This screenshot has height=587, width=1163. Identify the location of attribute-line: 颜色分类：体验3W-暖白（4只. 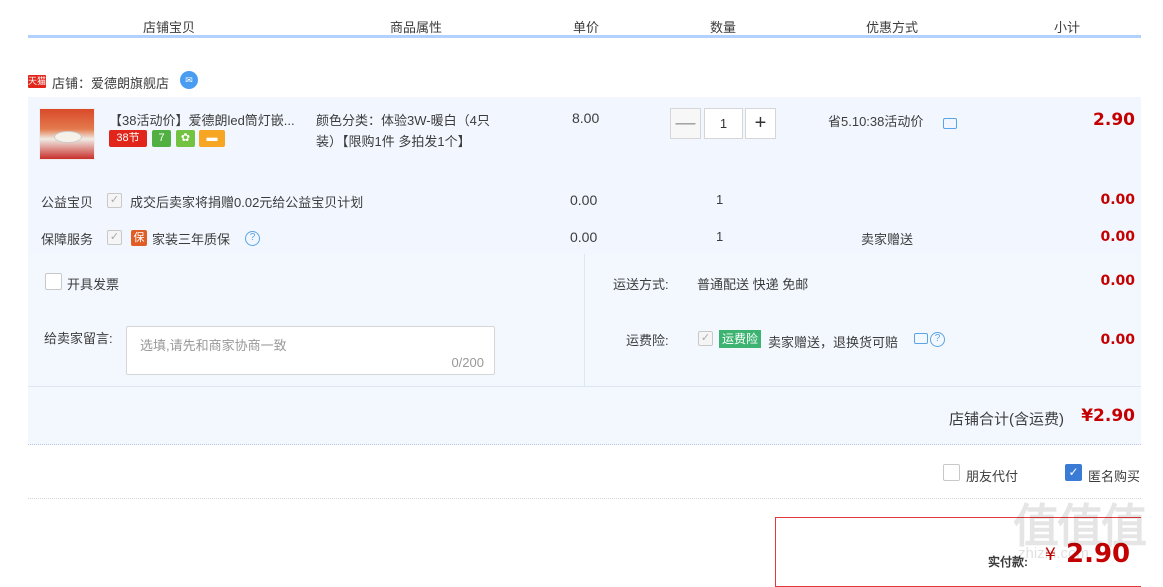
(403, 120).